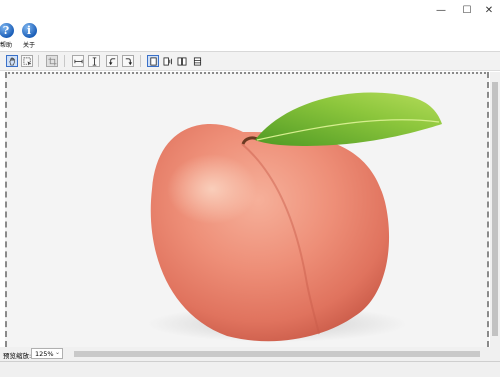 This screenshot has height=377, width=500. I want to click on peach-highlight, so click(212, 189).